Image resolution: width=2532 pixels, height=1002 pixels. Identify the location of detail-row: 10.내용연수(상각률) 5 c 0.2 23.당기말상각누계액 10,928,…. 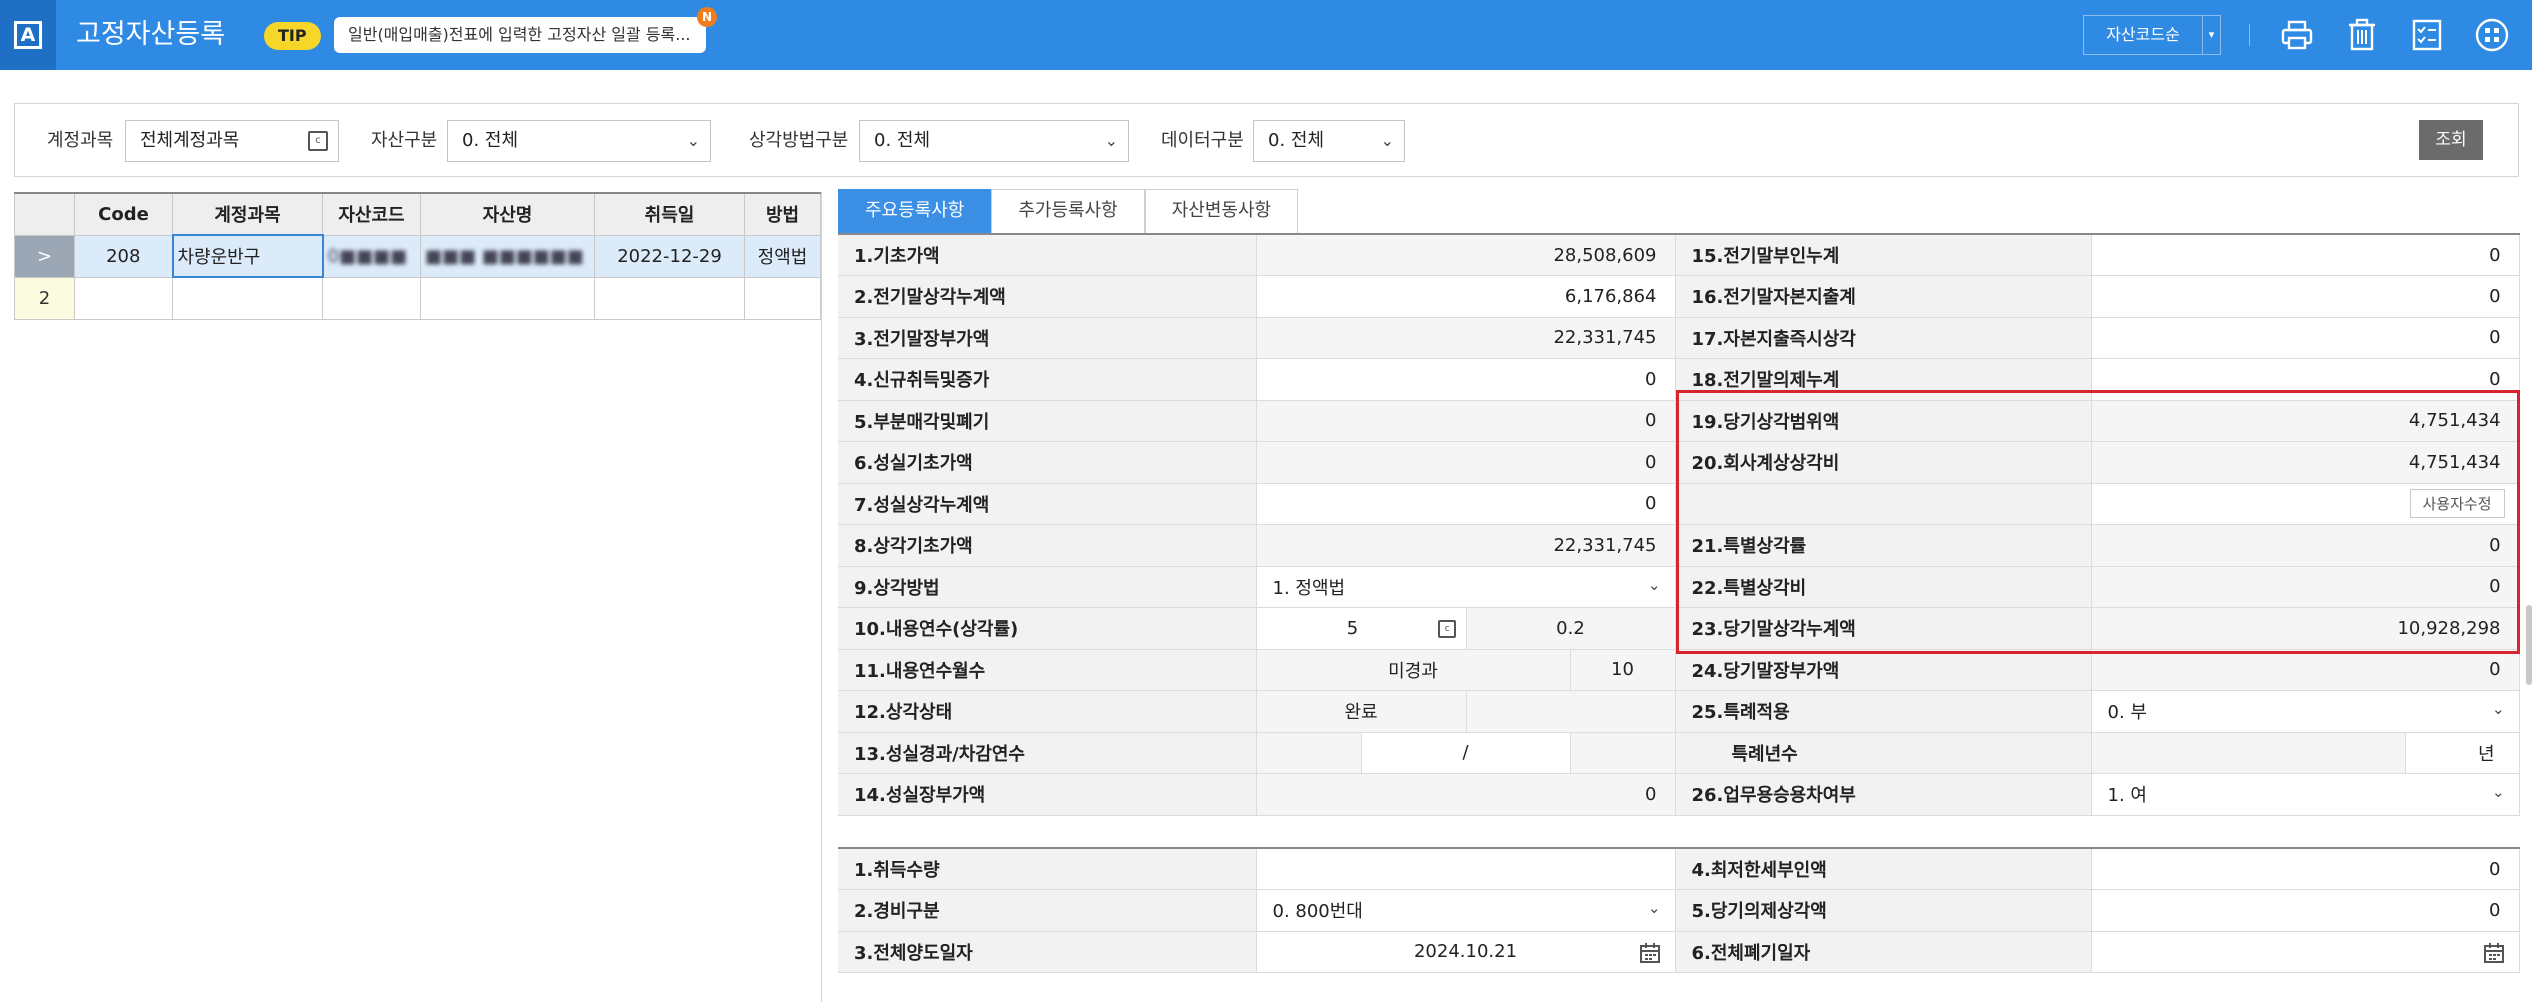
(1679, 628).